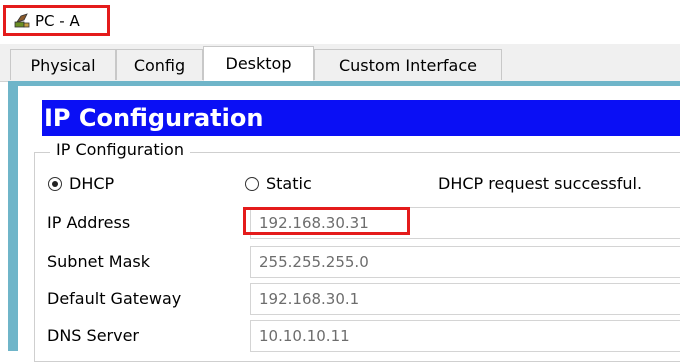  Describe the element at coordinates (340, 22) in the screenshot. I see `title-bar: PC - A` at that location.